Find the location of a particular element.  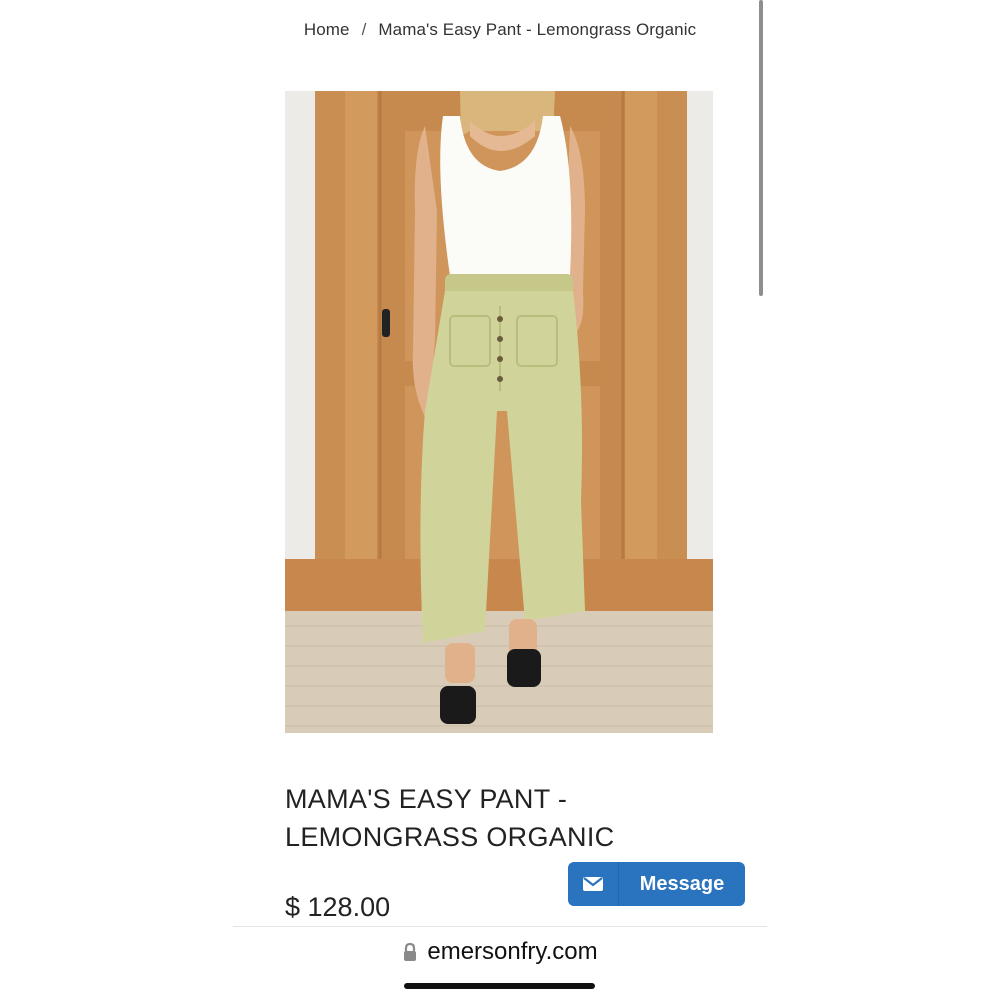

message-button: Message is located at coordinates (656, 884).